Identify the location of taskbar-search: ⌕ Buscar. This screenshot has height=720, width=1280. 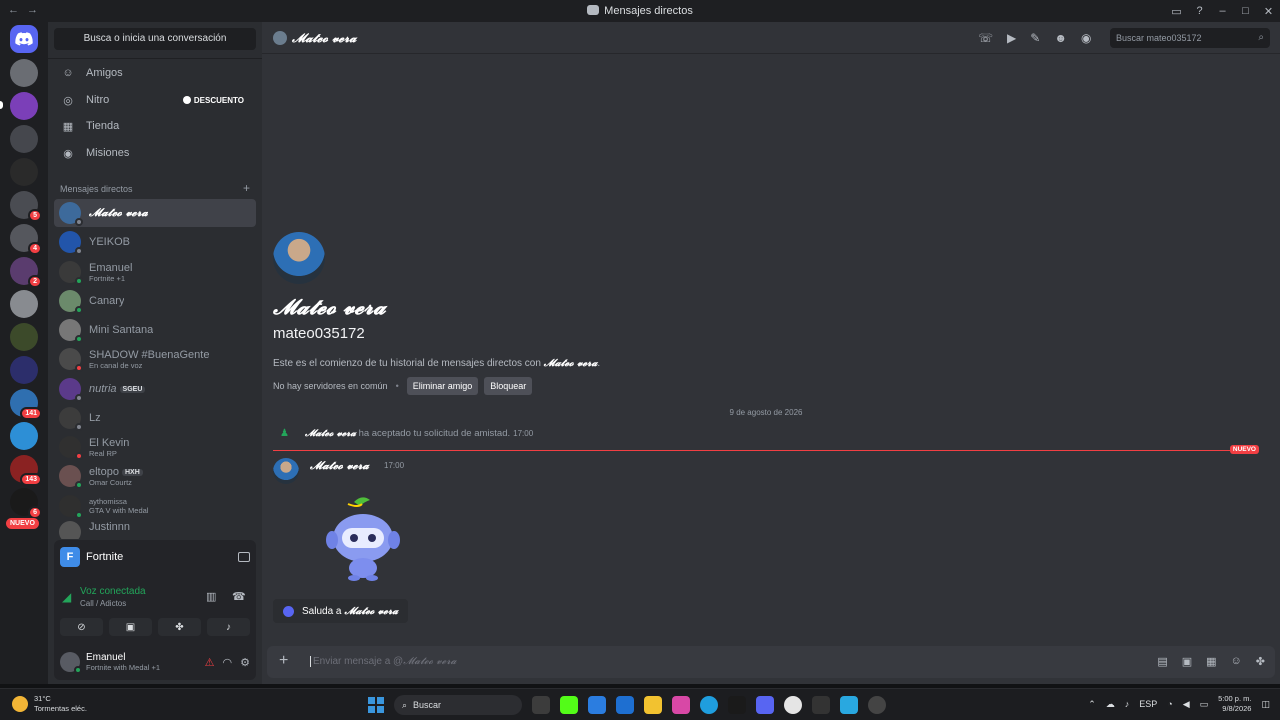
(458, 705).